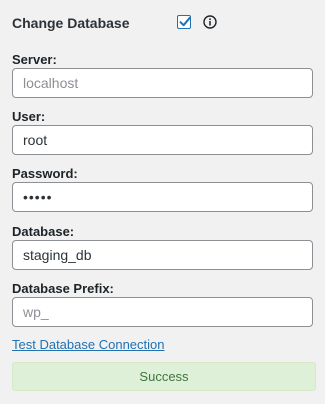 This screenshot has height=404, width=325. Describe the element at coordinates (34, 59) in the screenshot. I see `server-label: Server:` at that location.